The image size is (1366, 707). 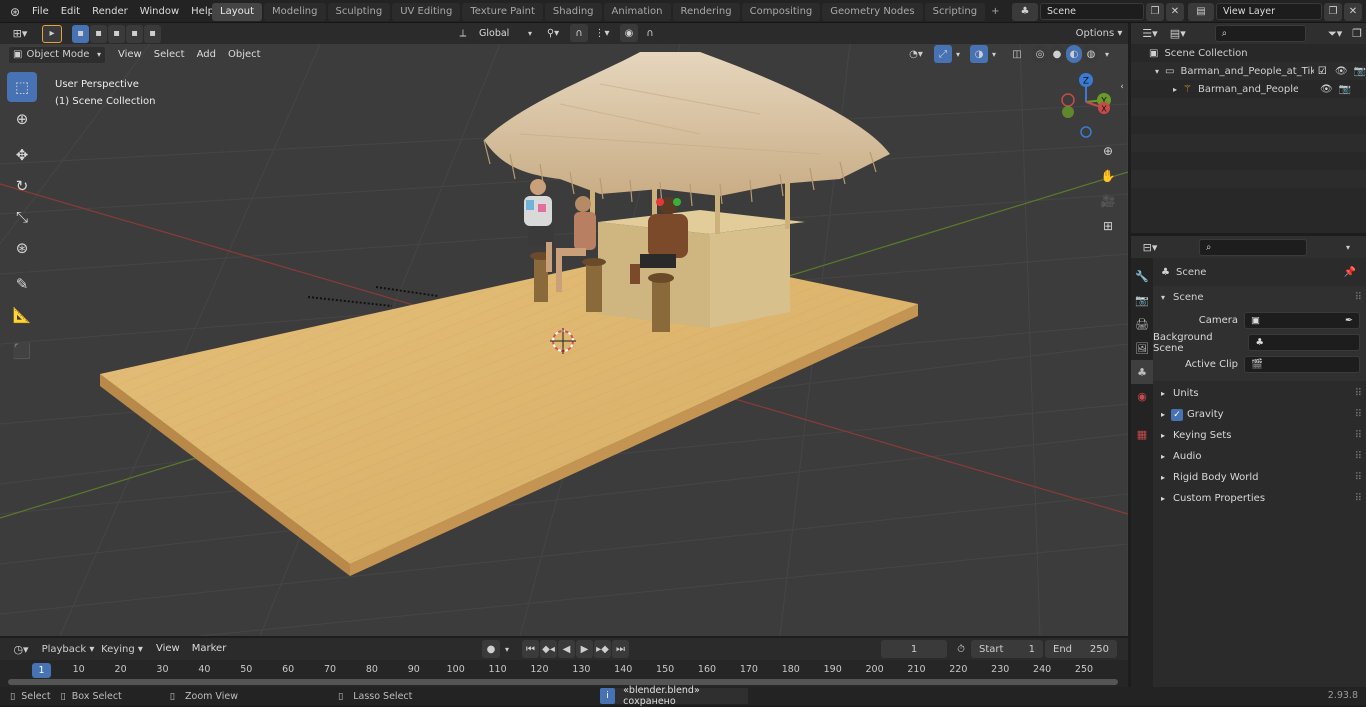 I want to click on object-mode-select: ▣ Object Mode ▾, so click(x=57, y=54).